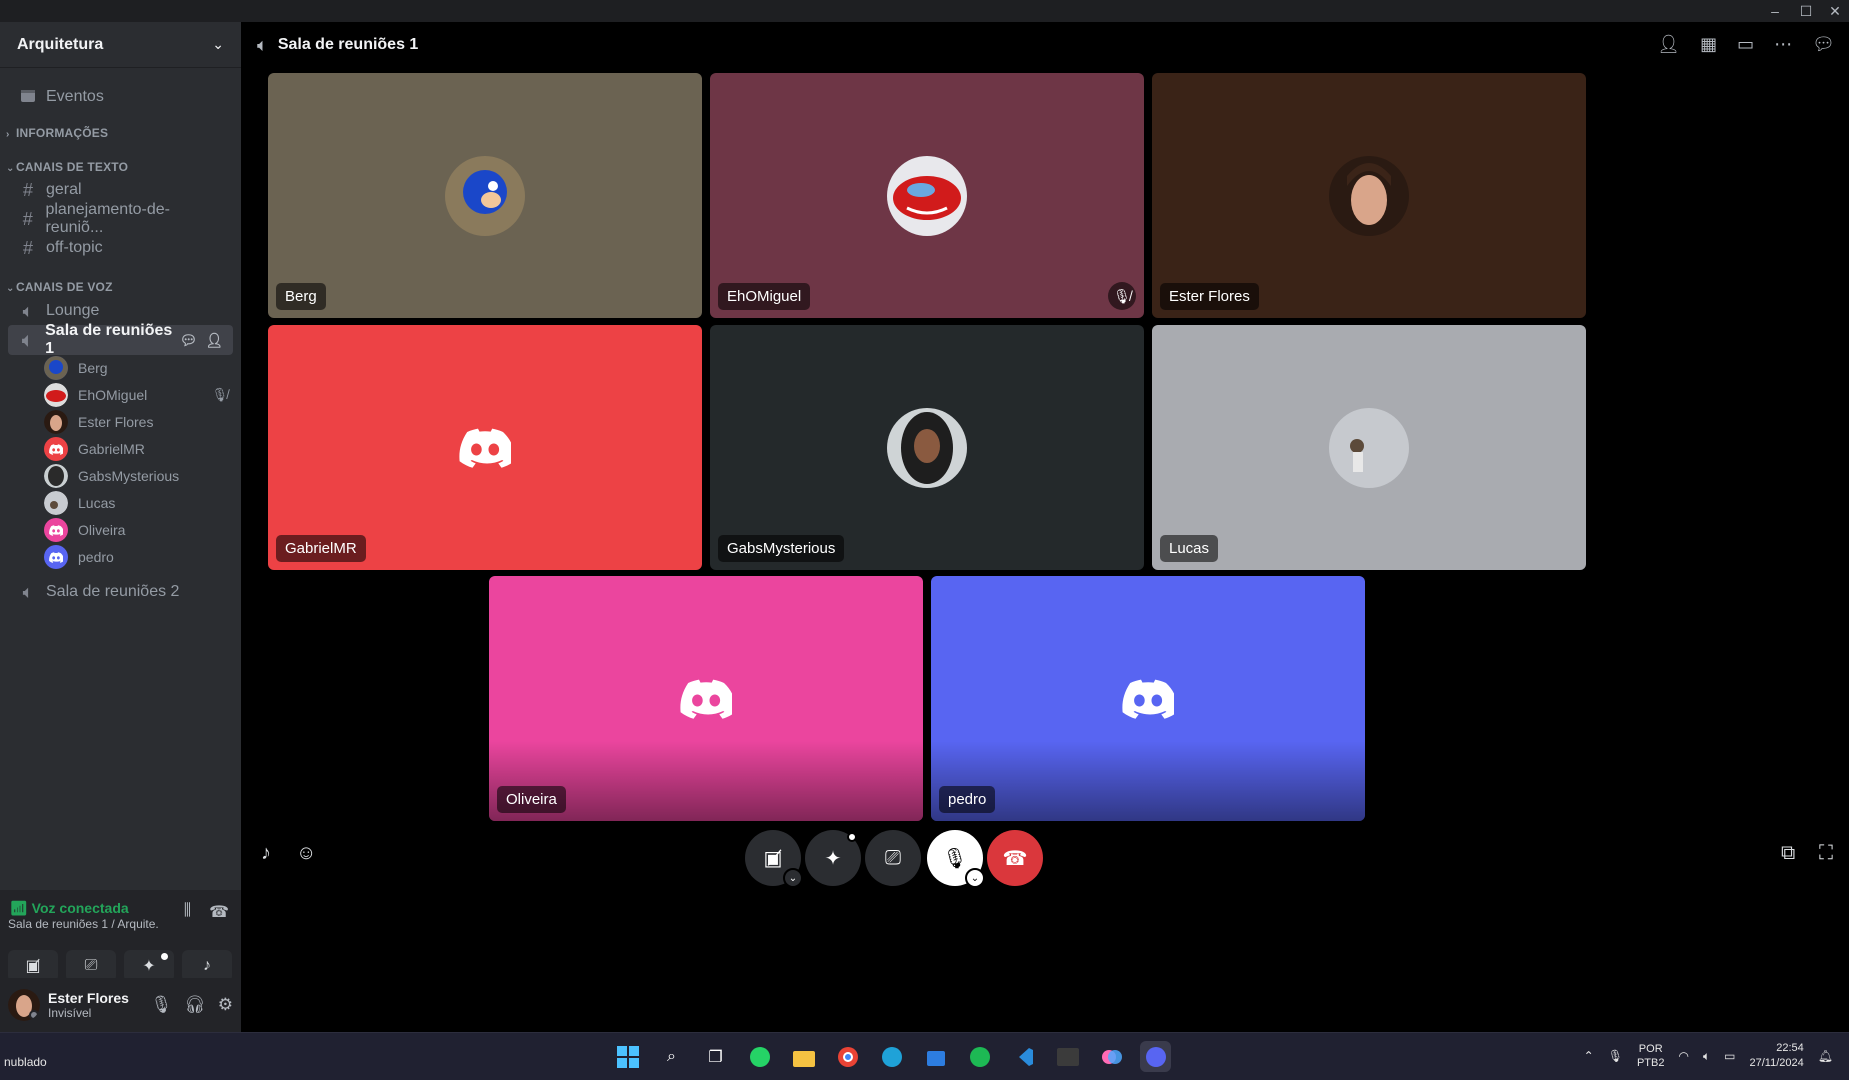 This screenshot has width=1849, height=1080. Describe the element at coordinates (219, 912) in the screenshot. I see `disconnect-icon: ☎︎` at that location.